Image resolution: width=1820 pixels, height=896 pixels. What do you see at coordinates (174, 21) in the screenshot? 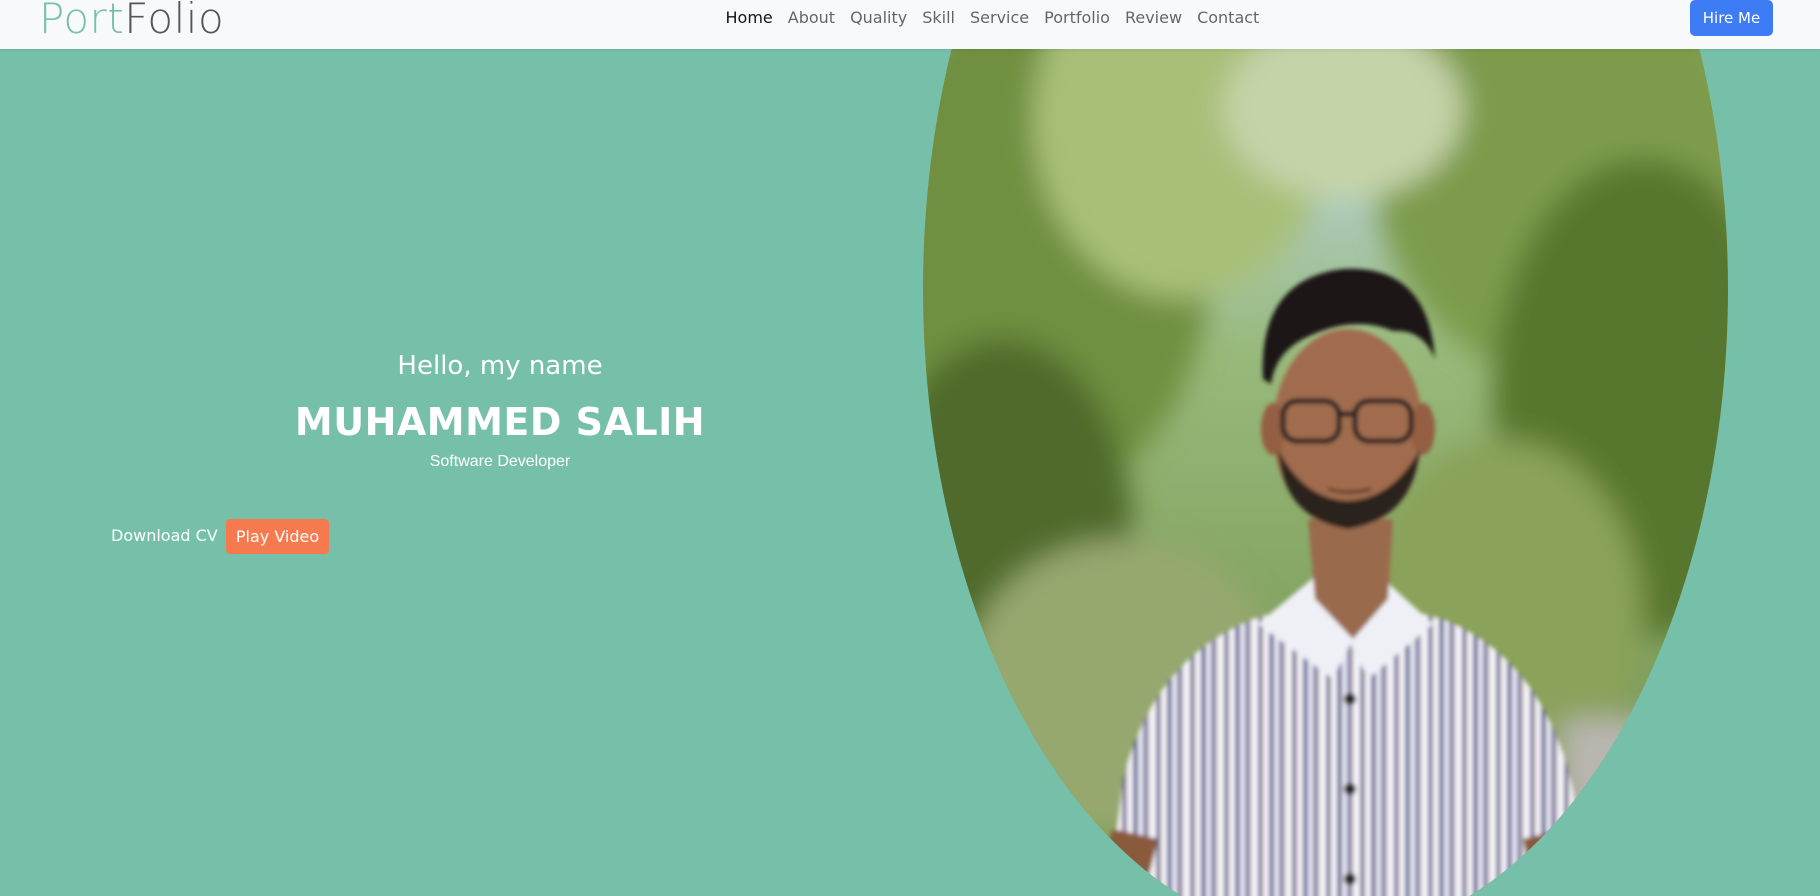
I see `brand-logo-part2: Folio` at bounding box center [174, 21].